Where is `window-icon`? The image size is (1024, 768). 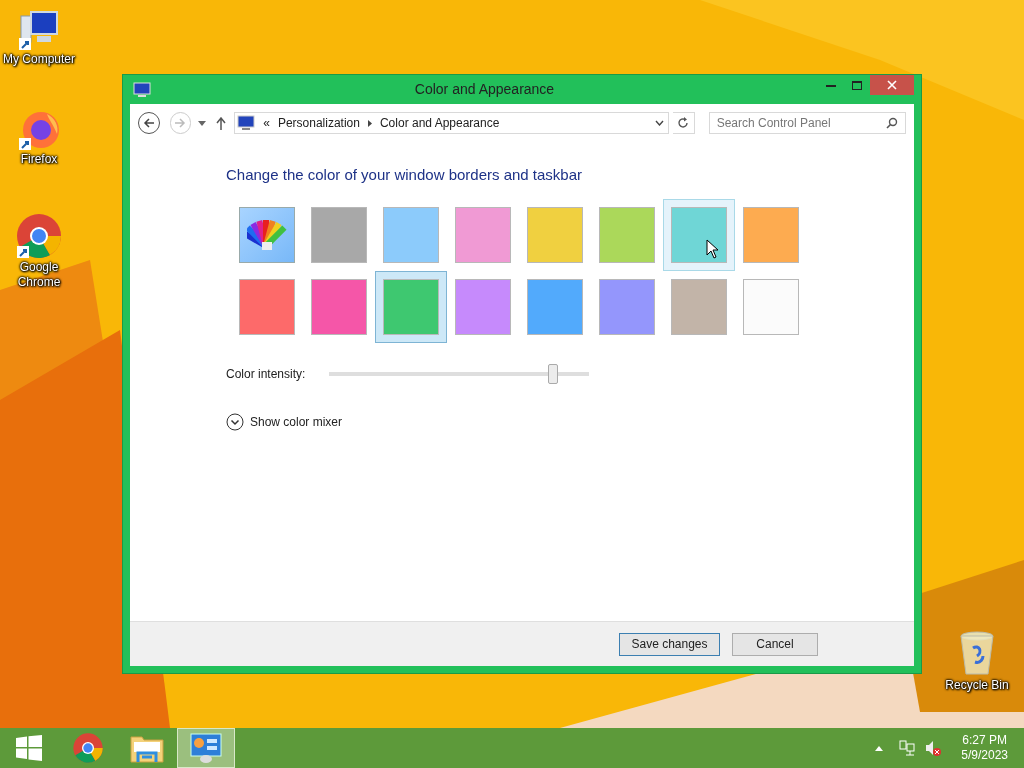
window-icon is located at coordinates (142, 89).